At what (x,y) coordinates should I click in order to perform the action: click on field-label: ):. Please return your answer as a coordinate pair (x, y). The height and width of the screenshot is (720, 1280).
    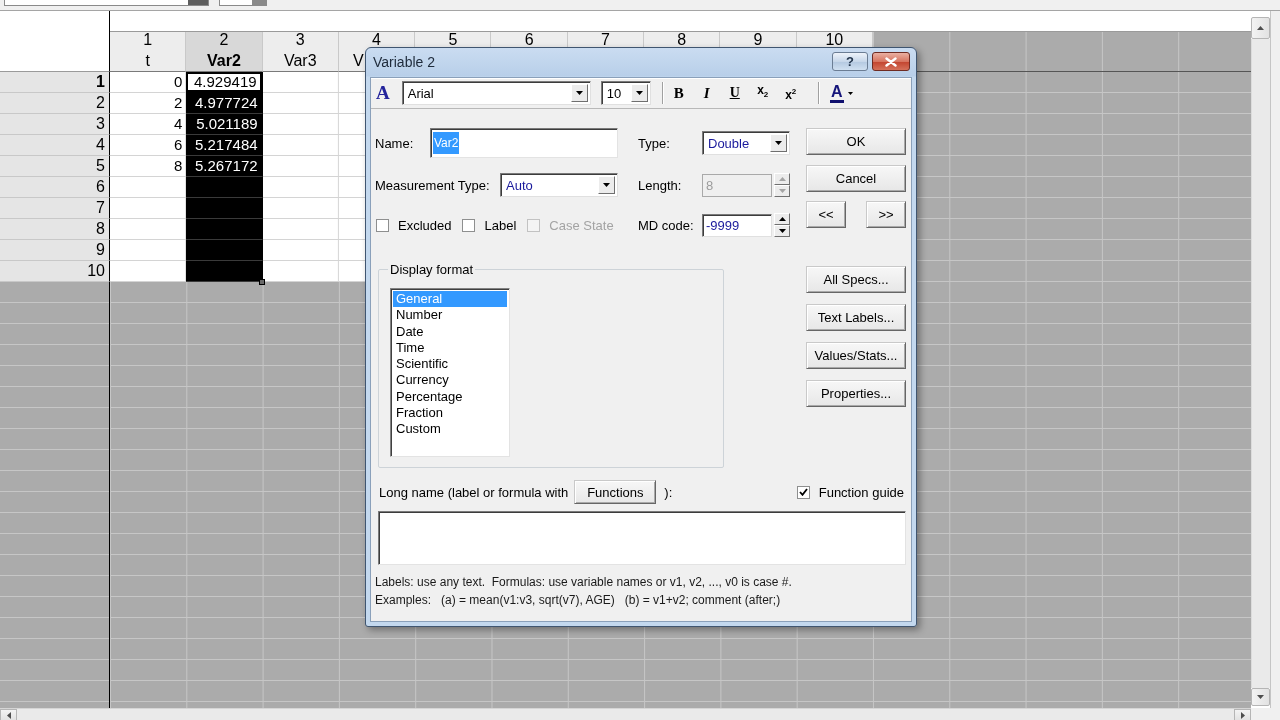
    Looking at the image, I should click on (668, 492).